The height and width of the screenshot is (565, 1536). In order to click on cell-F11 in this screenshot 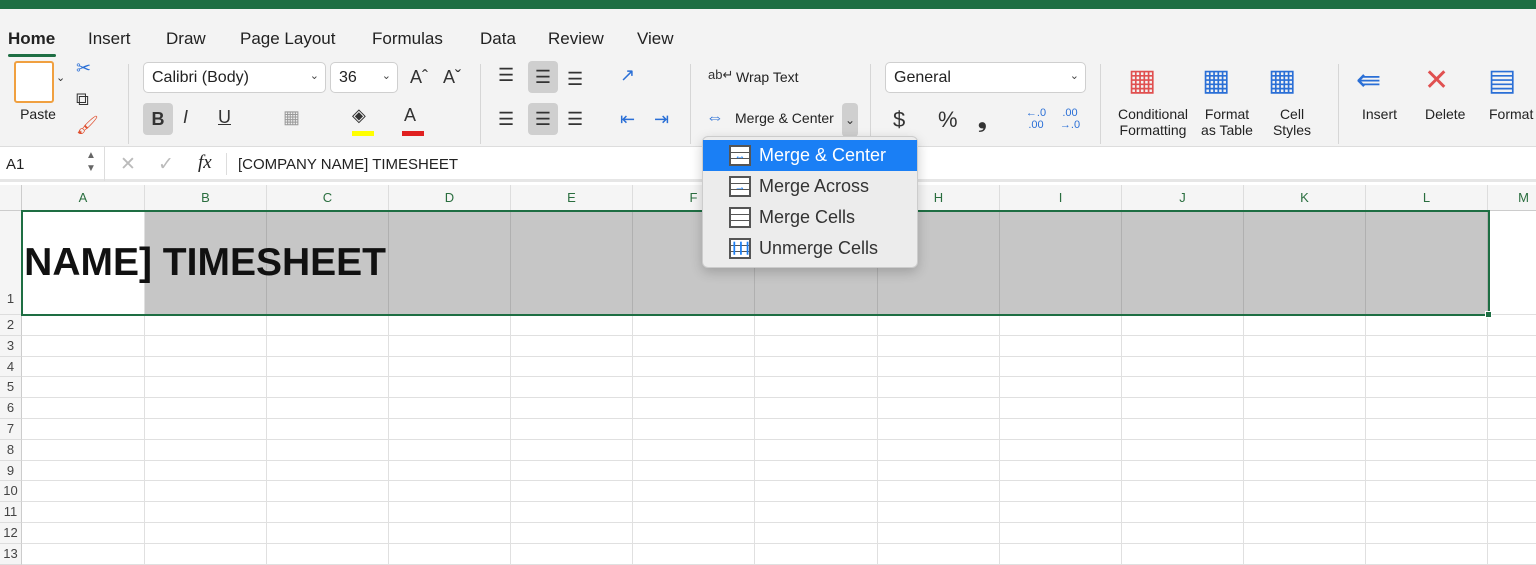, I will do `click(694, 512)`.